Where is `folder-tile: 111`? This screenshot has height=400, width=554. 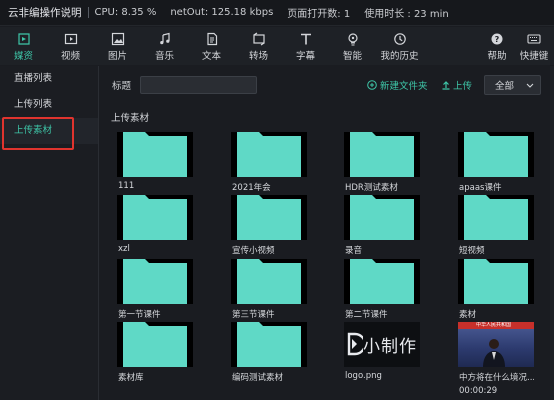 folder-tile: 111 is located at coordinates (155, 161).